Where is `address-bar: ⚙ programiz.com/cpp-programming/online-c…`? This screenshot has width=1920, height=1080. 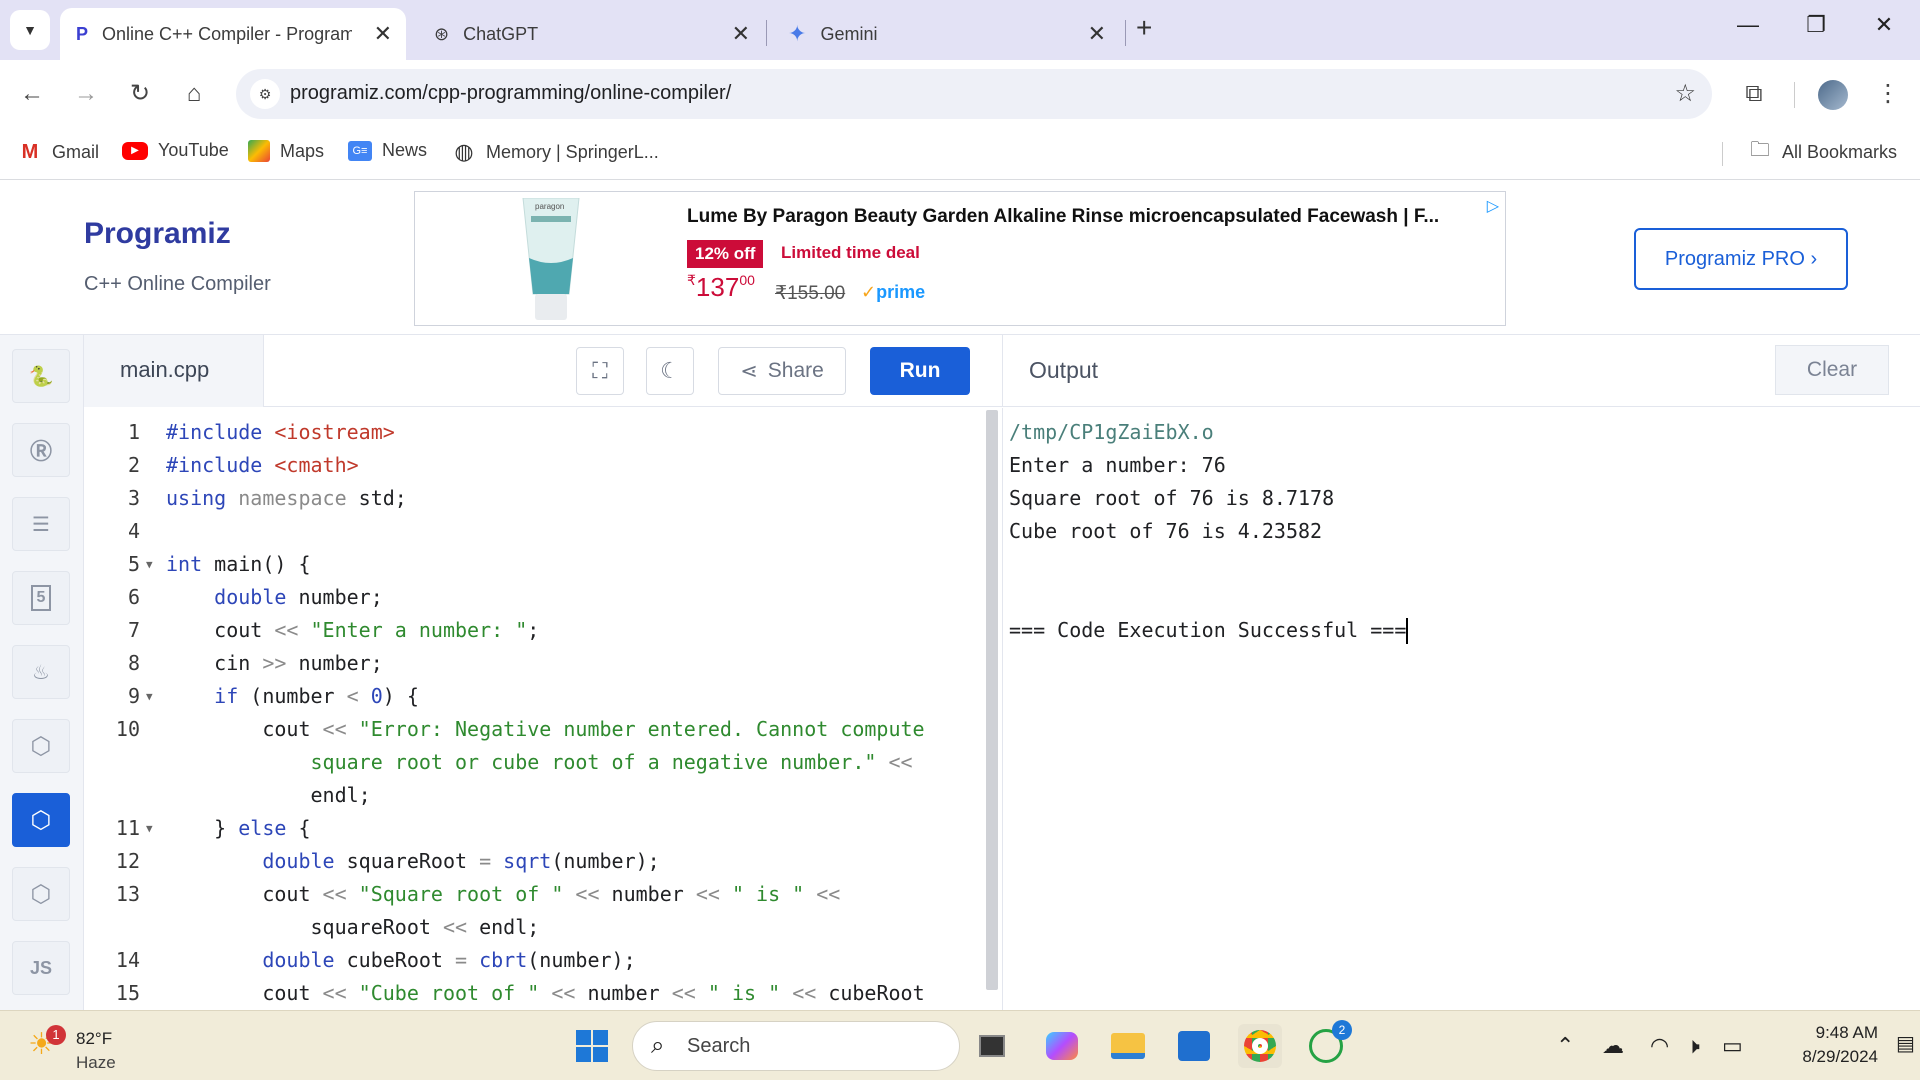 address-bar: ⚙ programiz.com/cpp-programming/online-c… is located at coordinates (974, 94).